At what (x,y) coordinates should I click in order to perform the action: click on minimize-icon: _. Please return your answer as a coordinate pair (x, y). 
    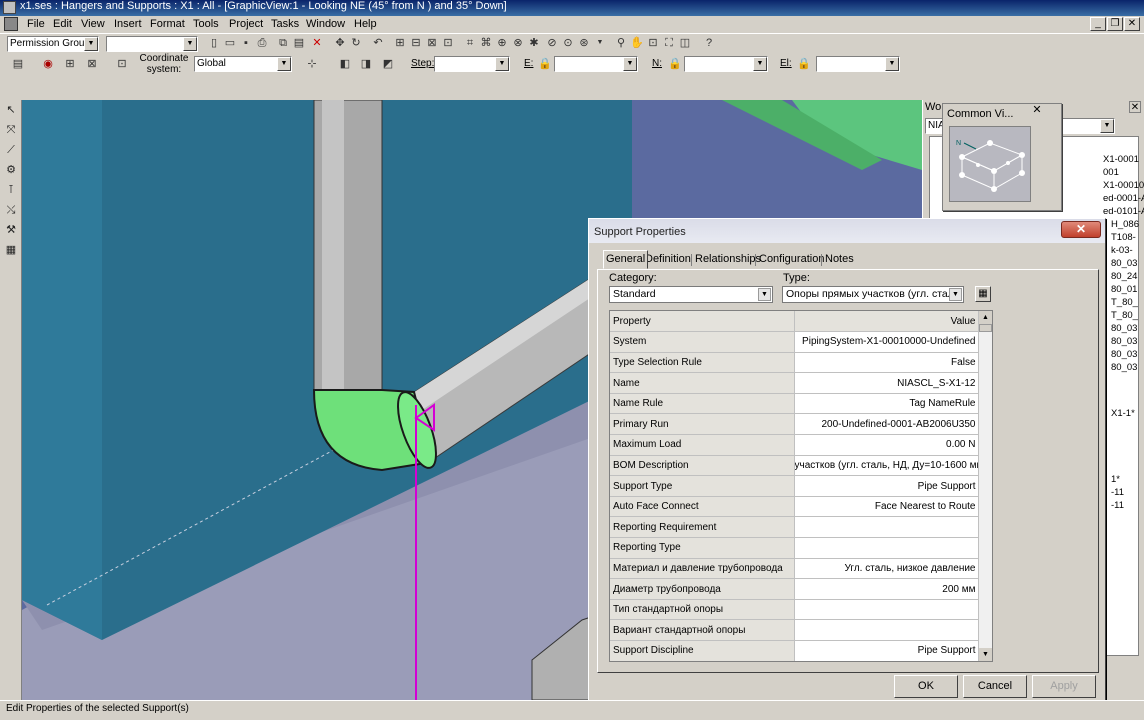
    Looking at the image, I should click on (1098, 24).